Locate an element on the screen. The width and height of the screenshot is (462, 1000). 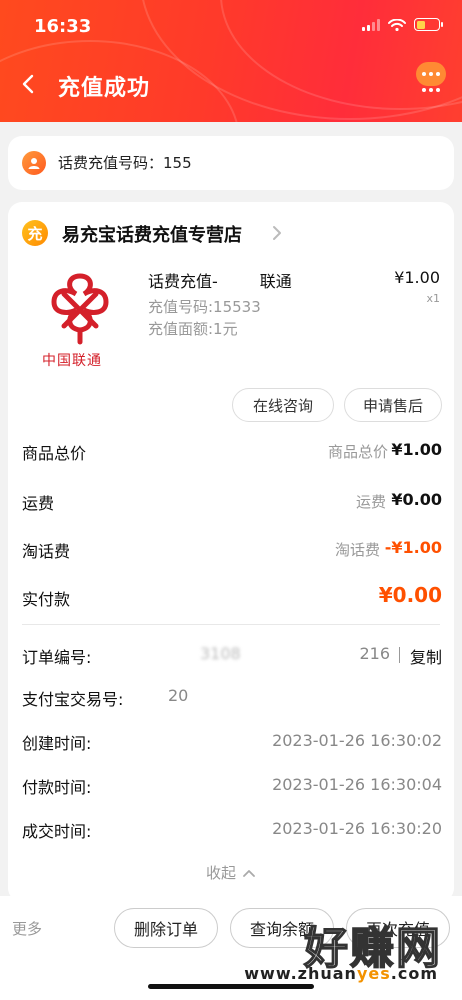
brand-text: 中国联通 is located at coordinates (72, 361).